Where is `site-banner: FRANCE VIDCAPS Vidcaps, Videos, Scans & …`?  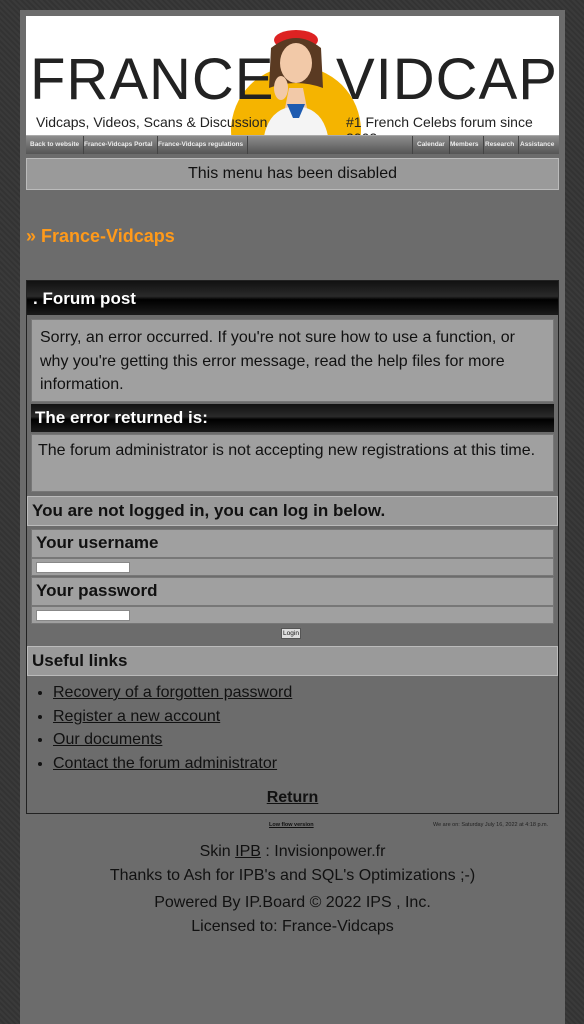
site-banner: FRANCE VIDCAPS Vidcaps, Videos, Scans & … is located at coordinates (292, 80).